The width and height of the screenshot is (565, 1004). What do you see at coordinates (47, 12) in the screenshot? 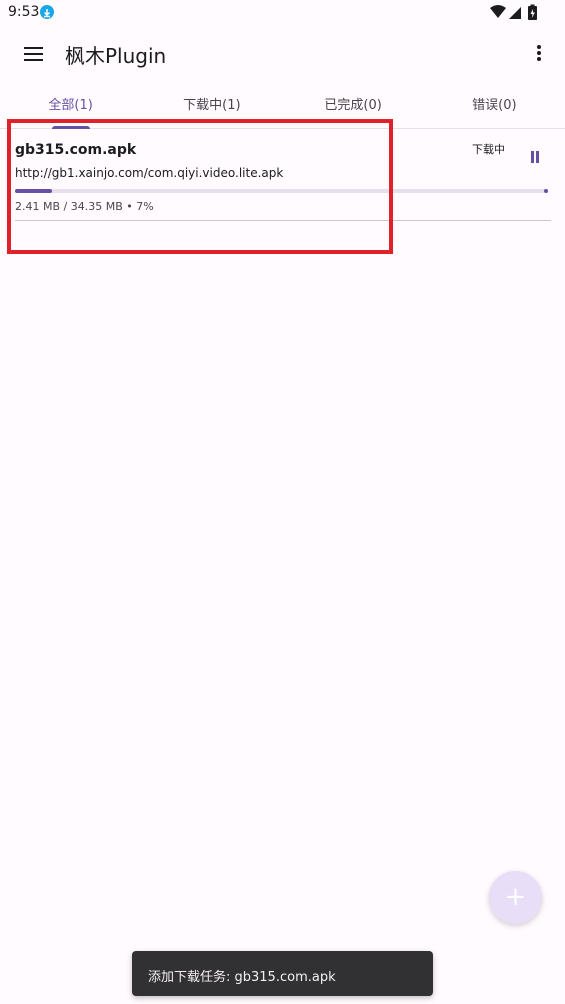
I see `download-notification-icon` at bounding box center [47, 12].